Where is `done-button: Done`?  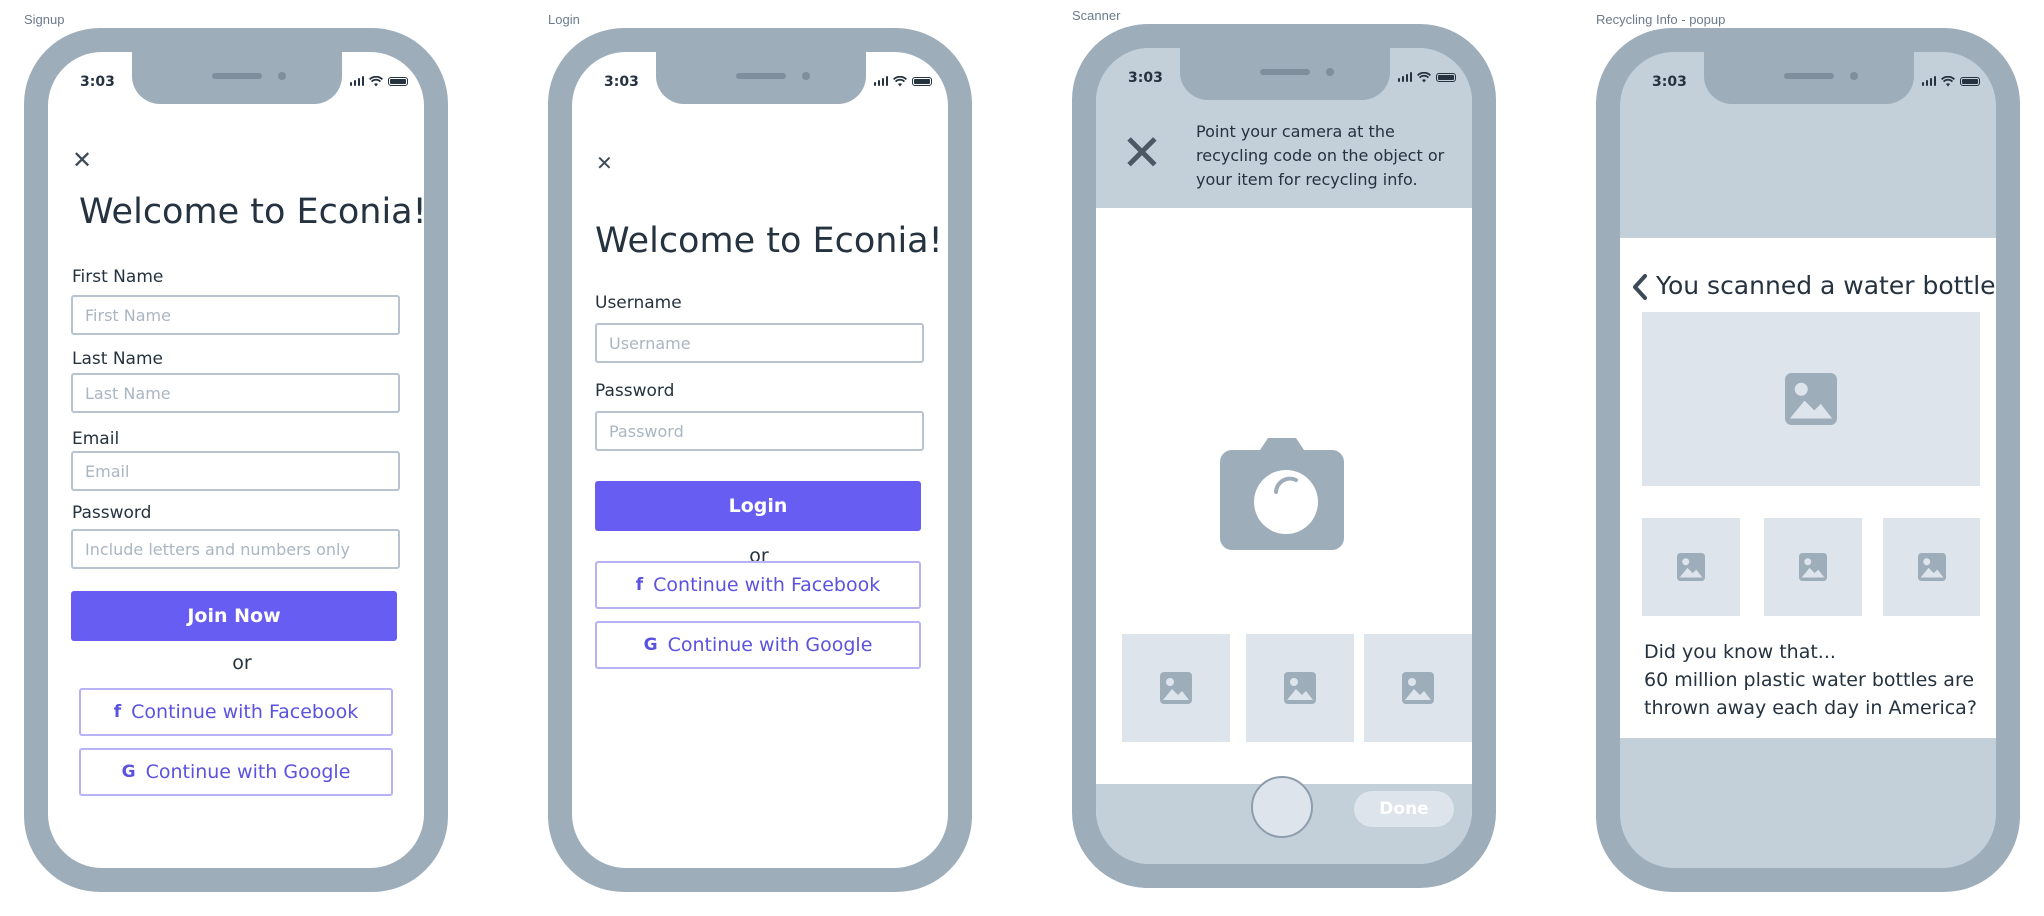
done-button: Done is located at coordinates (1404, 809).